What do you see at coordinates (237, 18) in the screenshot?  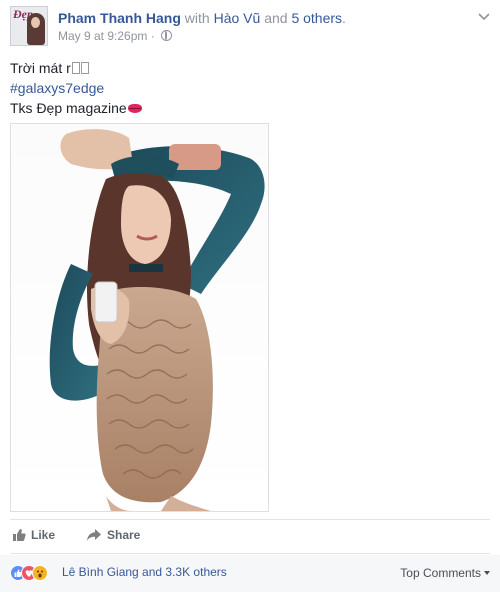 I see `tagged-user: Hào Vũ` at bounding box center [237, 18].